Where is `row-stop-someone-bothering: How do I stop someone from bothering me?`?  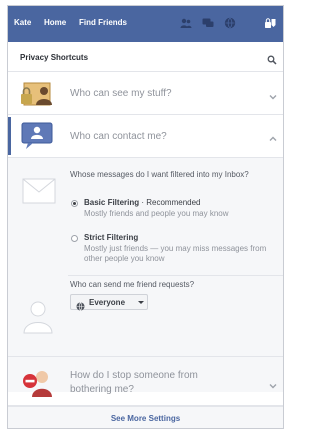 row-stop-someone-bothering: How do I stop someone from bothering me? is located at coordinates (145, 381).